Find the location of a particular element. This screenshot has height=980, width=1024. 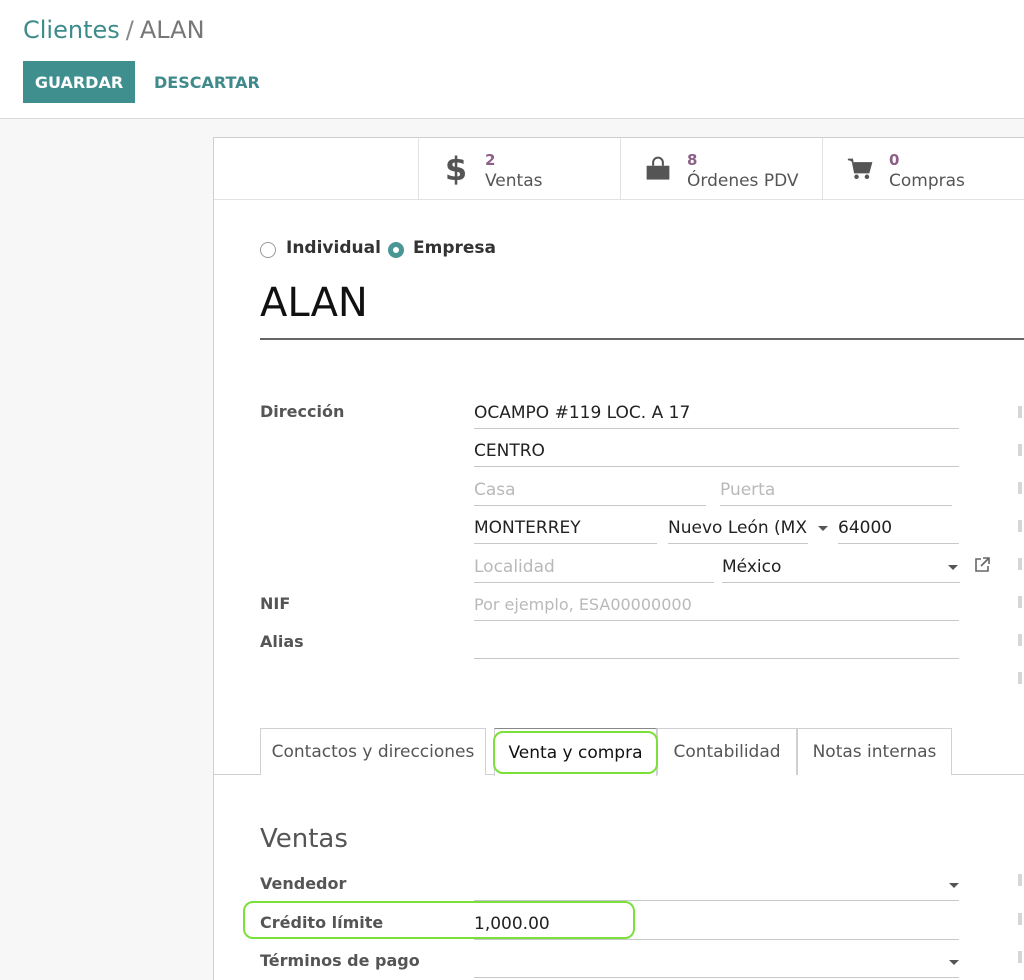

breadcrumb-link-clientes: Clientes is located at coordinates (71, 30).